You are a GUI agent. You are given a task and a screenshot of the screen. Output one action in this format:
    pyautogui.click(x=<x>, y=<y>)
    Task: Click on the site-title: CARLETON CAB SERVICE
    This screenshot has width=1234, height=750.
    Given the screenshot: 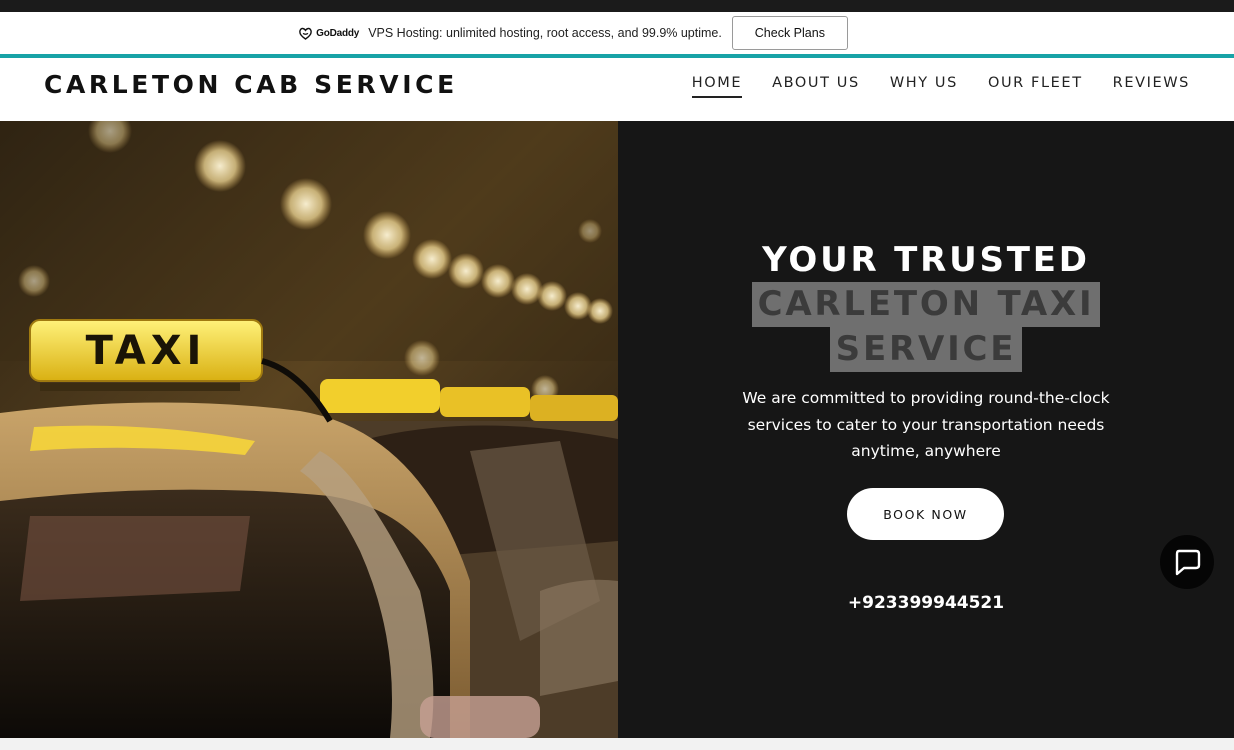 What is the action you would take?
    pyautogui.click(x=251, y=84)
    